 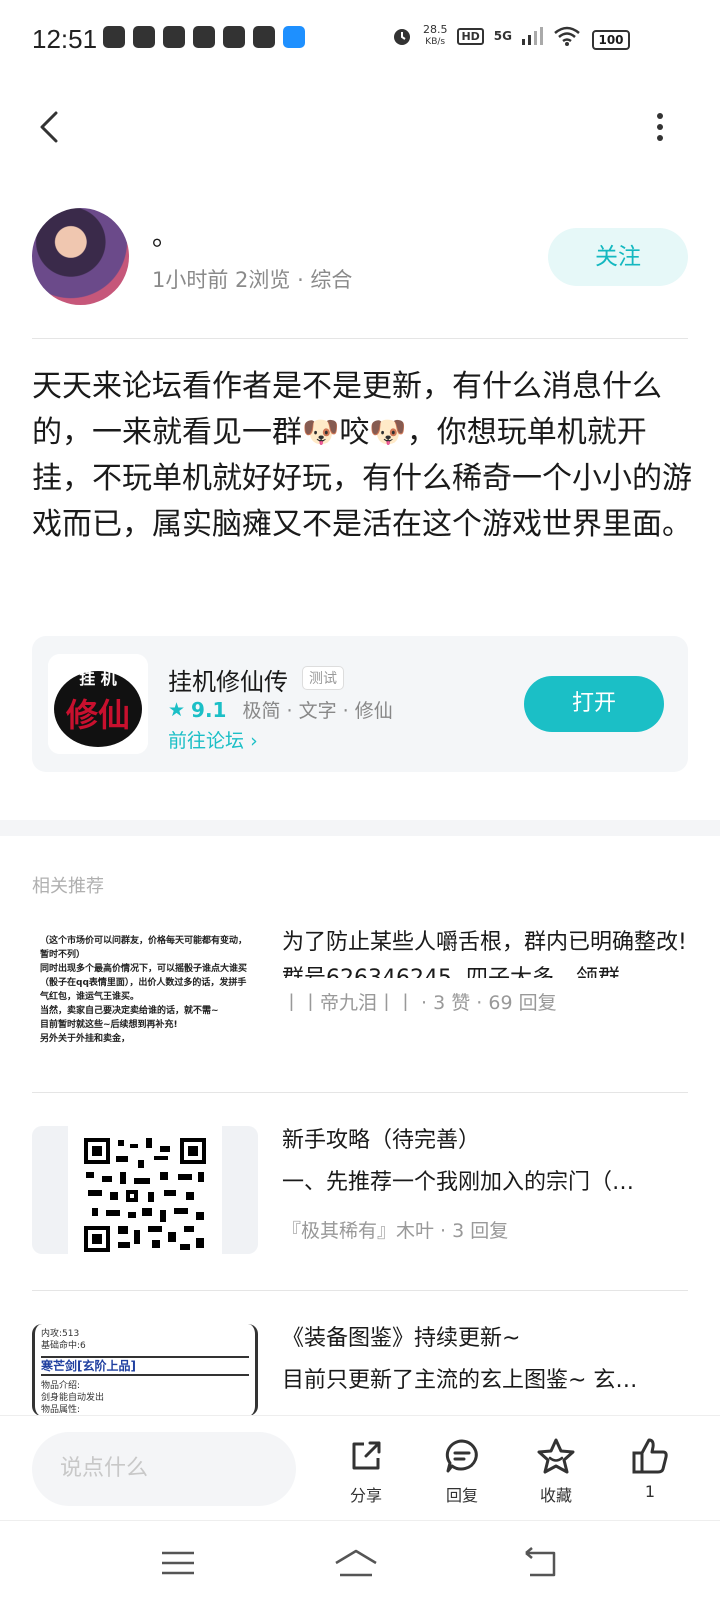 What do you see at coordinates (485, 971) in the screenshot?
I see `recommend-excerpt: 群号626346245 .四子大多，领群` at bounding box center [485, 971].